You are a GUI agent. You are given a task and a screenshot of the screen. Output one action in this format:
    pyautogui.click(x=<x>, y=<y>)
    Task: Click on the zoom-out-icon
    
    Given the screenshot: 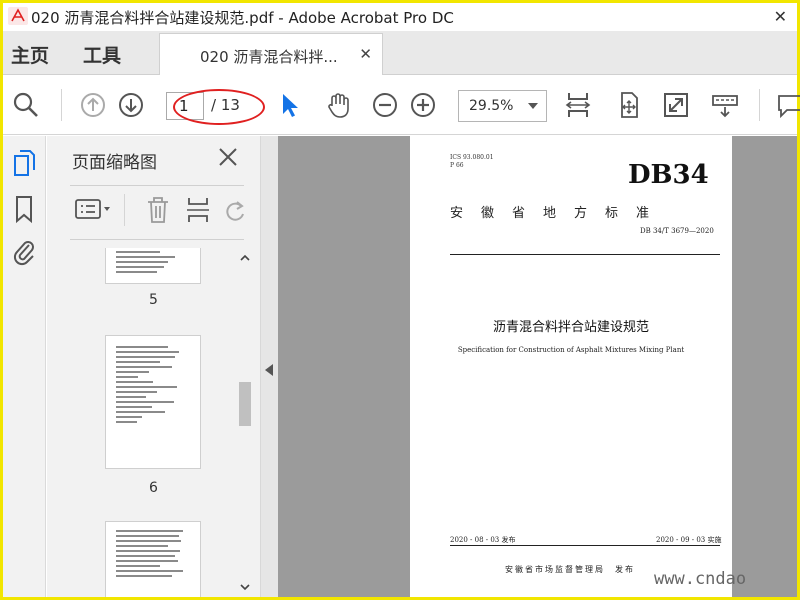 What is the action you would take?
    pyautogui.click(x=385, y=105)
    